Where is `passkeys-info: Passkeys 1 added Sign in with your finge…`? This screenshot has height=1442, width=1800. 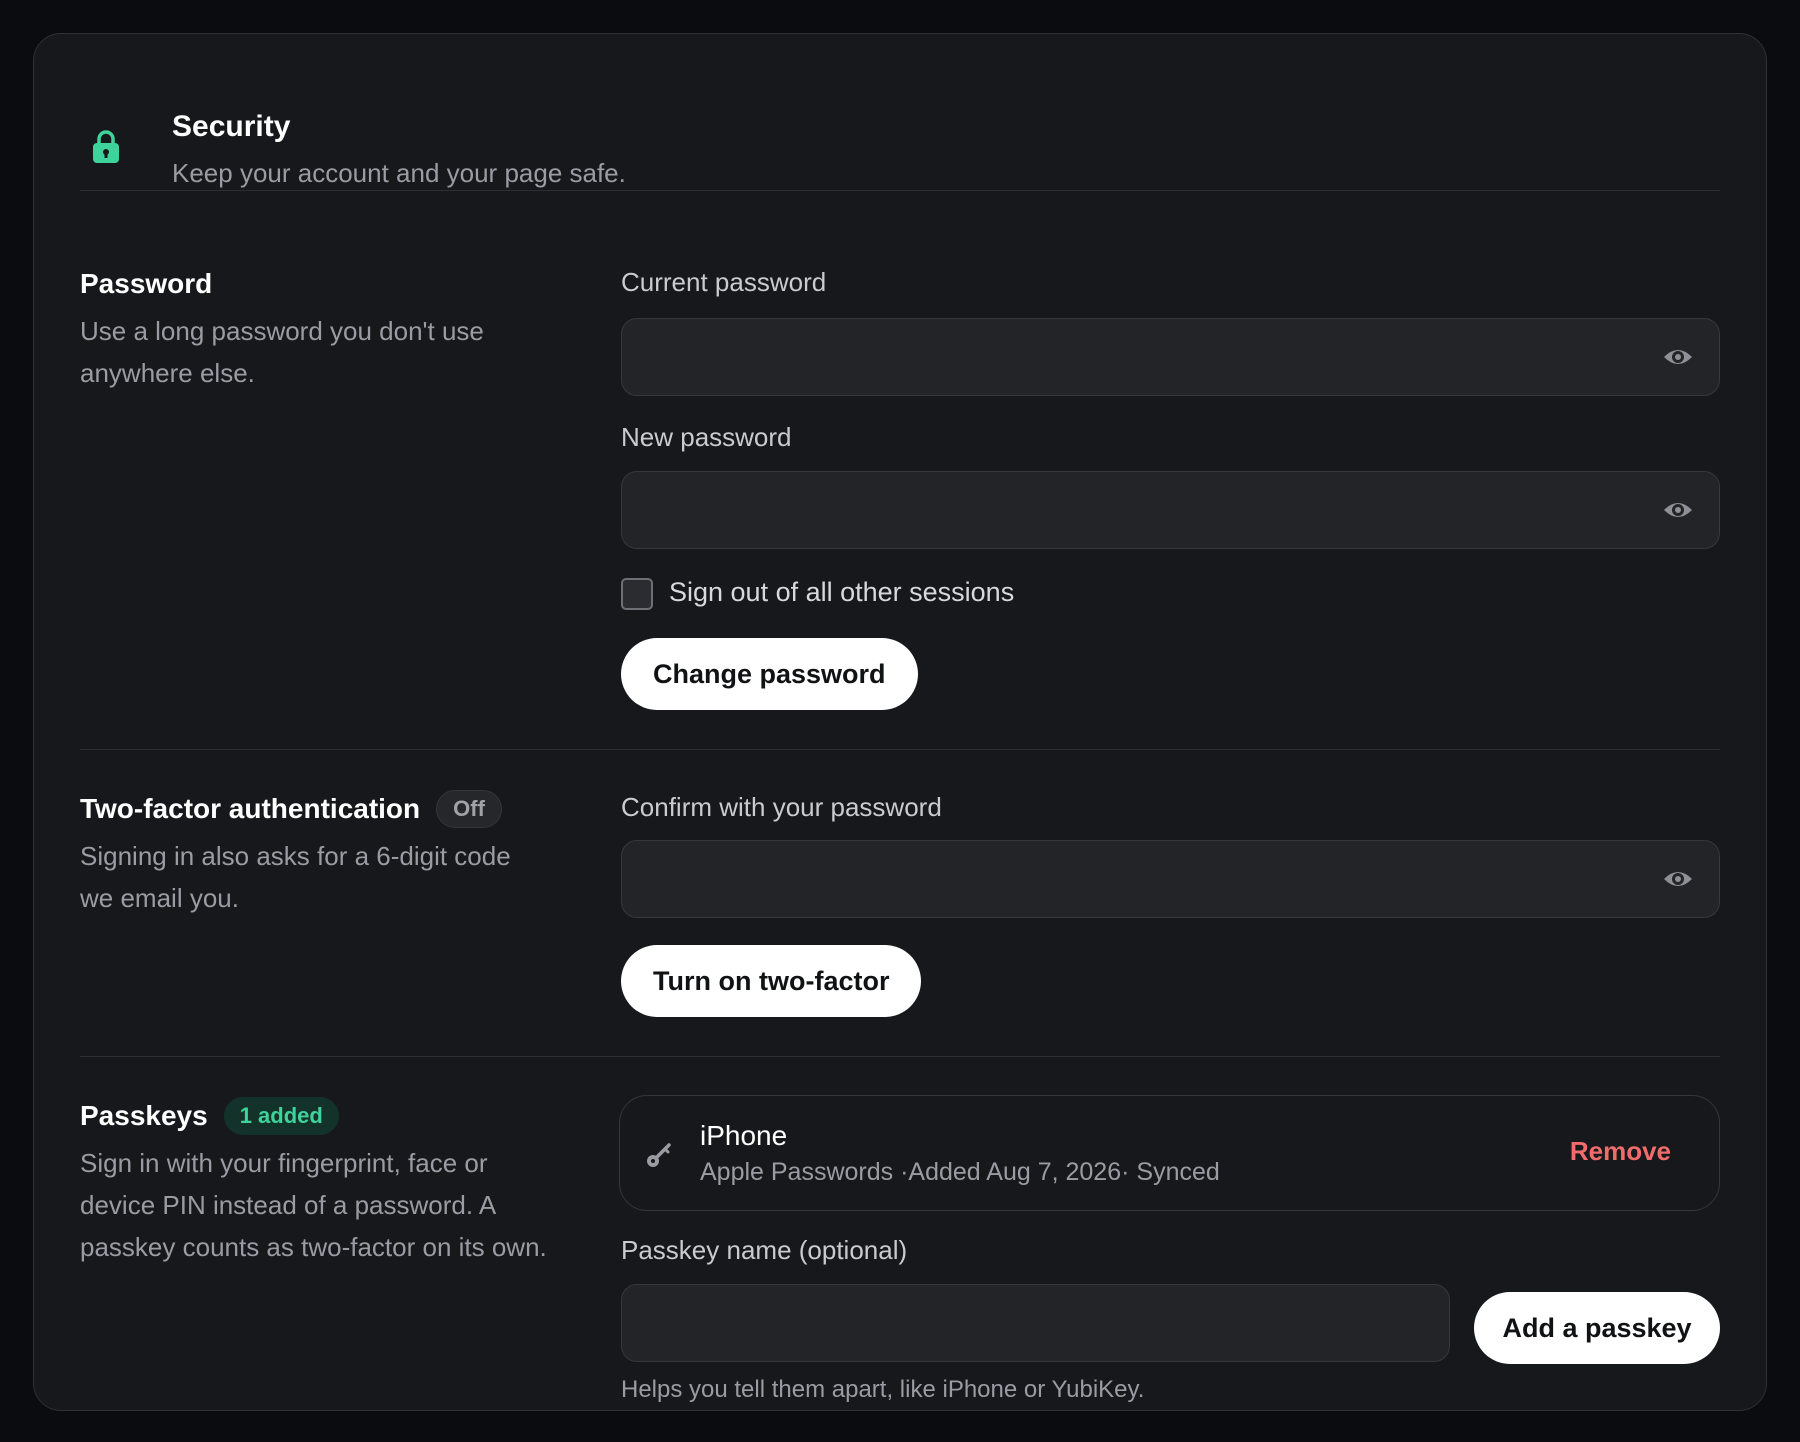 passkeys-info: Passkeys 1 added Sign in with your finge… is located at coordinates (315, 1182).